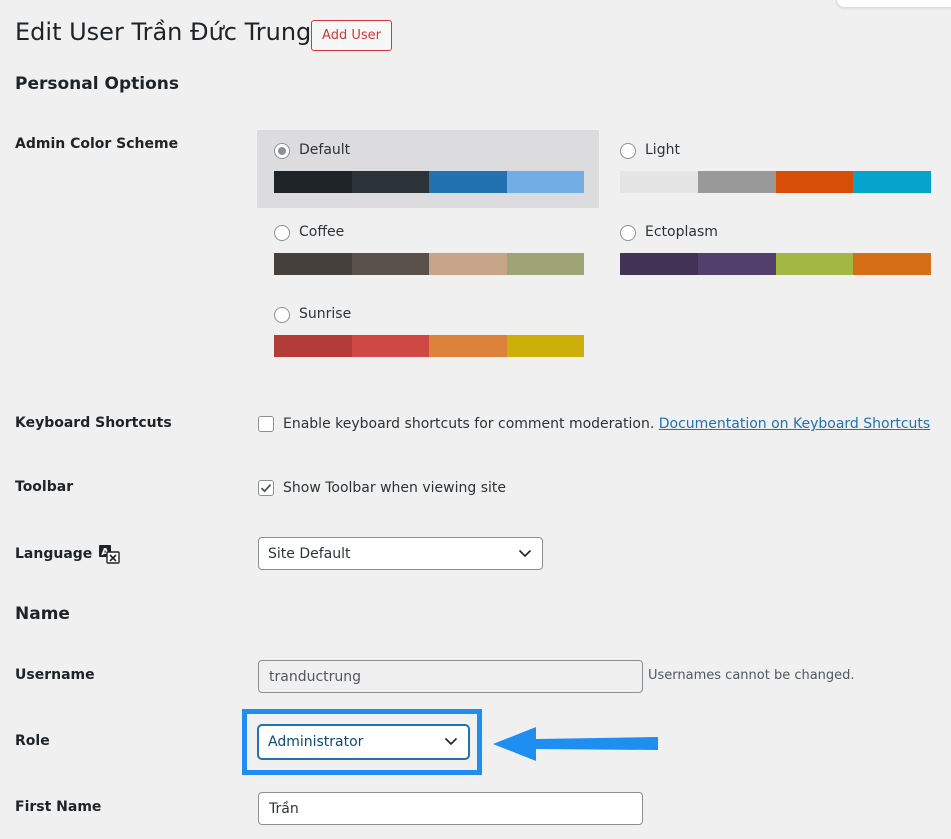 The width and height of the screenshot is (951, 839). I want to click on radio-coffee, so click(282, 233).